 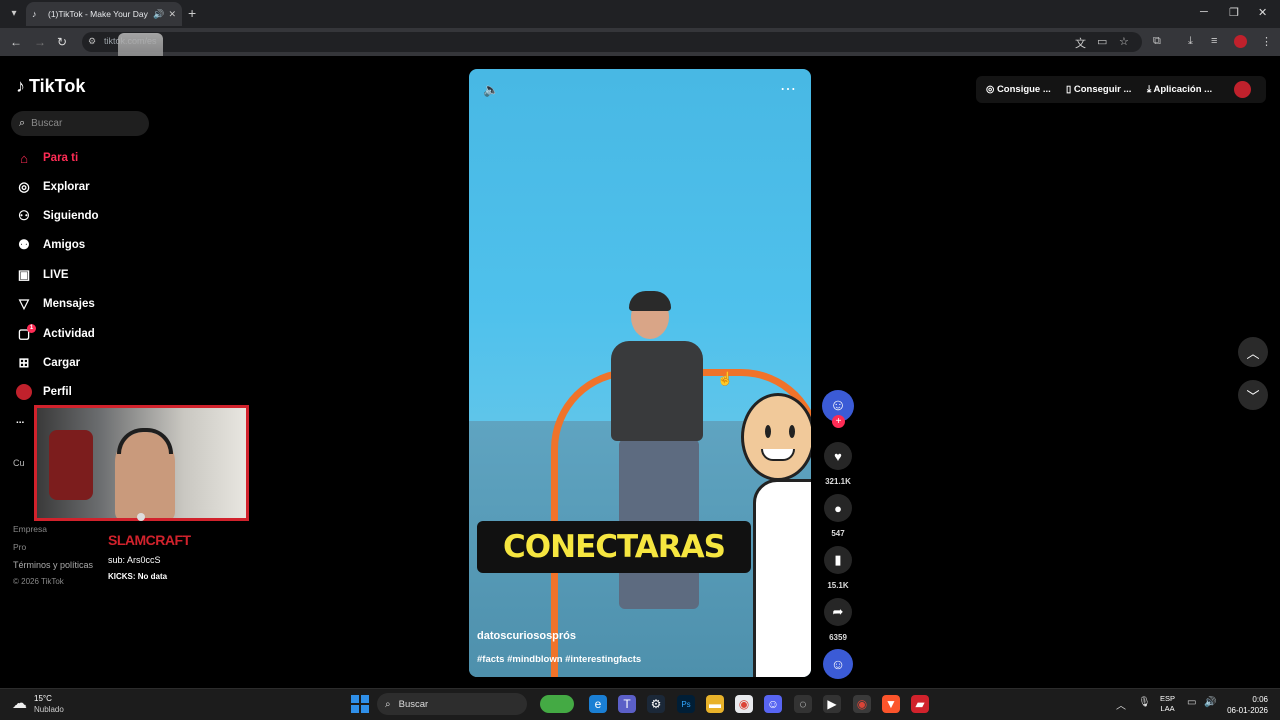 What do you see at coordinates (559, 659) in the screenshot?
I see `video-hashtags: #facts #mindblown #interestingfacts` at bounding box center [559, 659].